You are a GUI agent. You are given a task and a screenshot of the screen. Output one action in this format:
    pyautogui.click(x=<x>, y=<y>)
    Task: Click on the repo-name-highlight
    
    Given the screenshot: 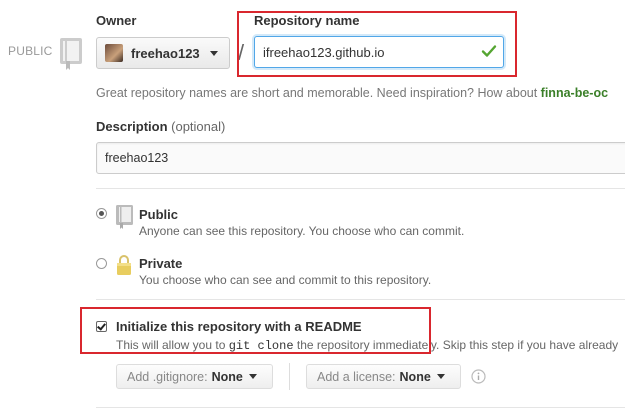 What is the action you would take?
    pyautogui.click(x=377, y=44)
    